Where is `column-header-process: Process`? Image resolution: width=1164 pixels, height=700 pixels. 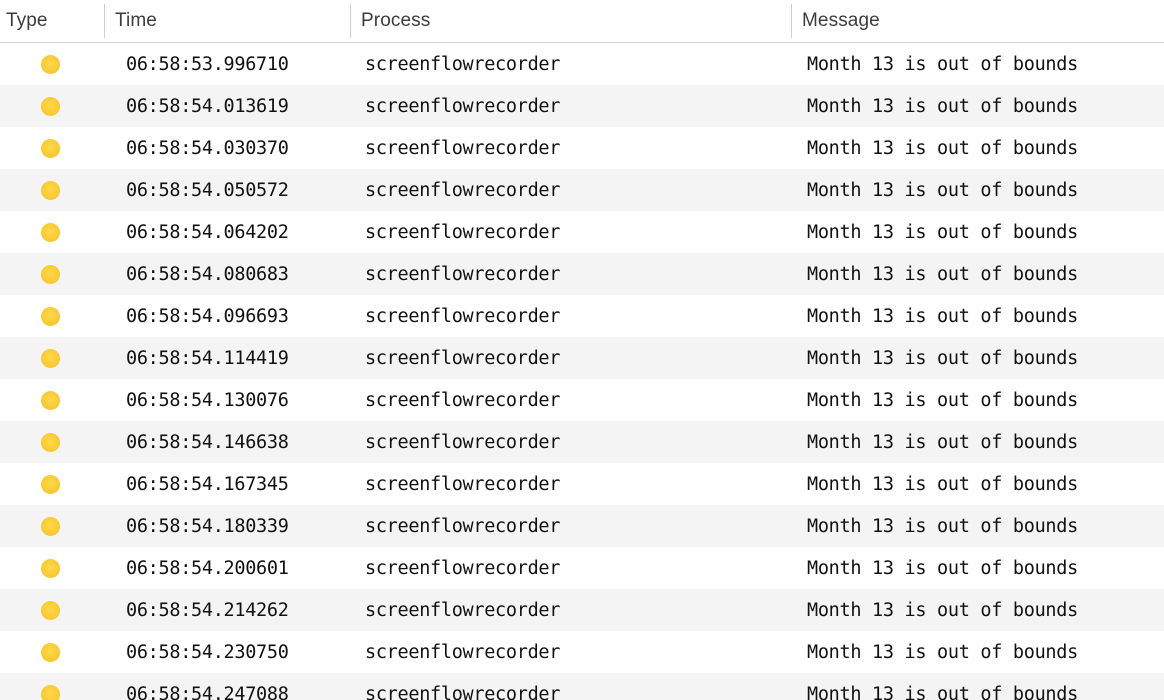 column-header-process: Process is located at coordinates (570, 21).